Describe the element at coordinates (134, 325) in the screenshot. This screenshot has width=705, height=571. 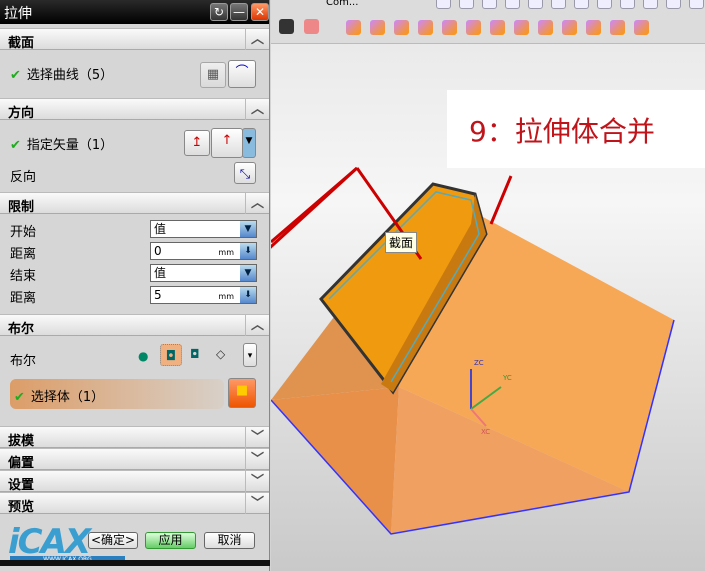
I see `boolean-header: 布尔 ︿` at that location.